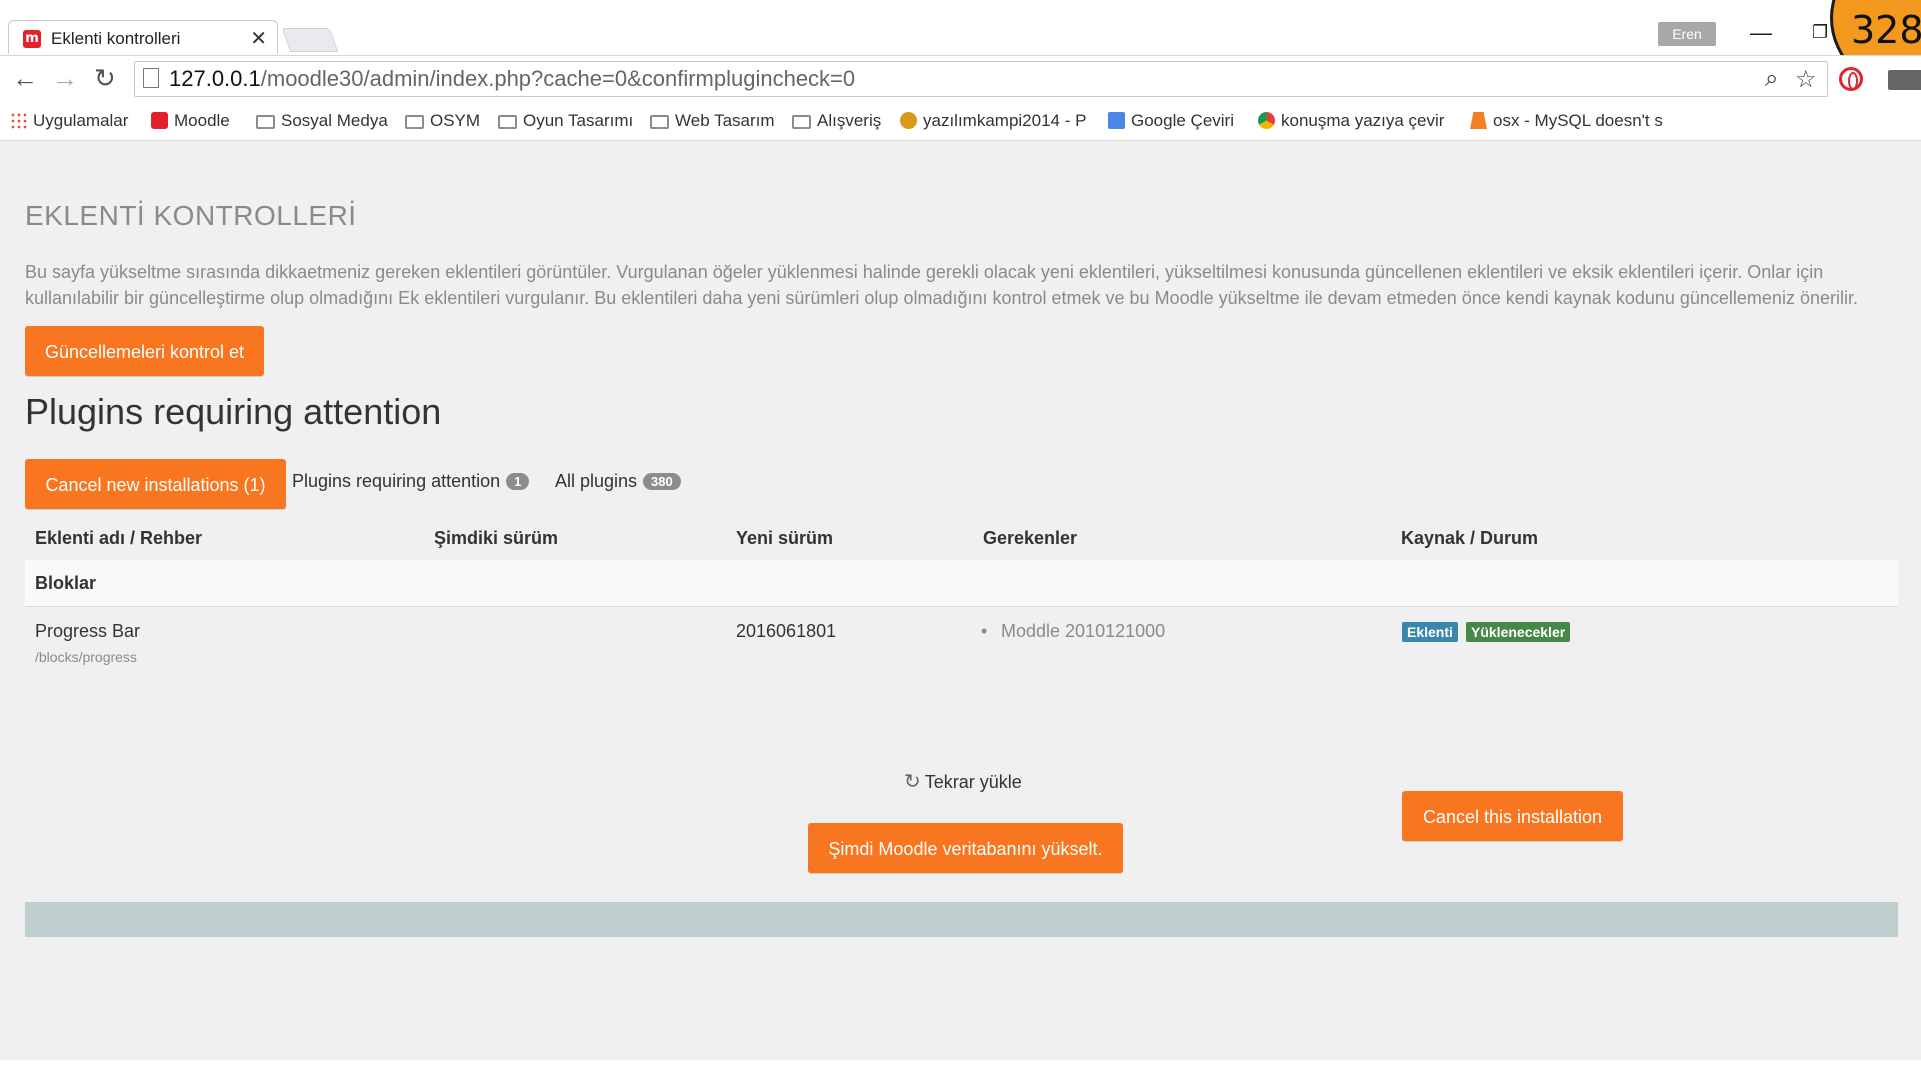 The width and height of the screenshot is (1921, 1080). Describe the element at coordinates (496, 538) in the screenshot. I see `column-header-current: Şimdiki sürüm` at that location.